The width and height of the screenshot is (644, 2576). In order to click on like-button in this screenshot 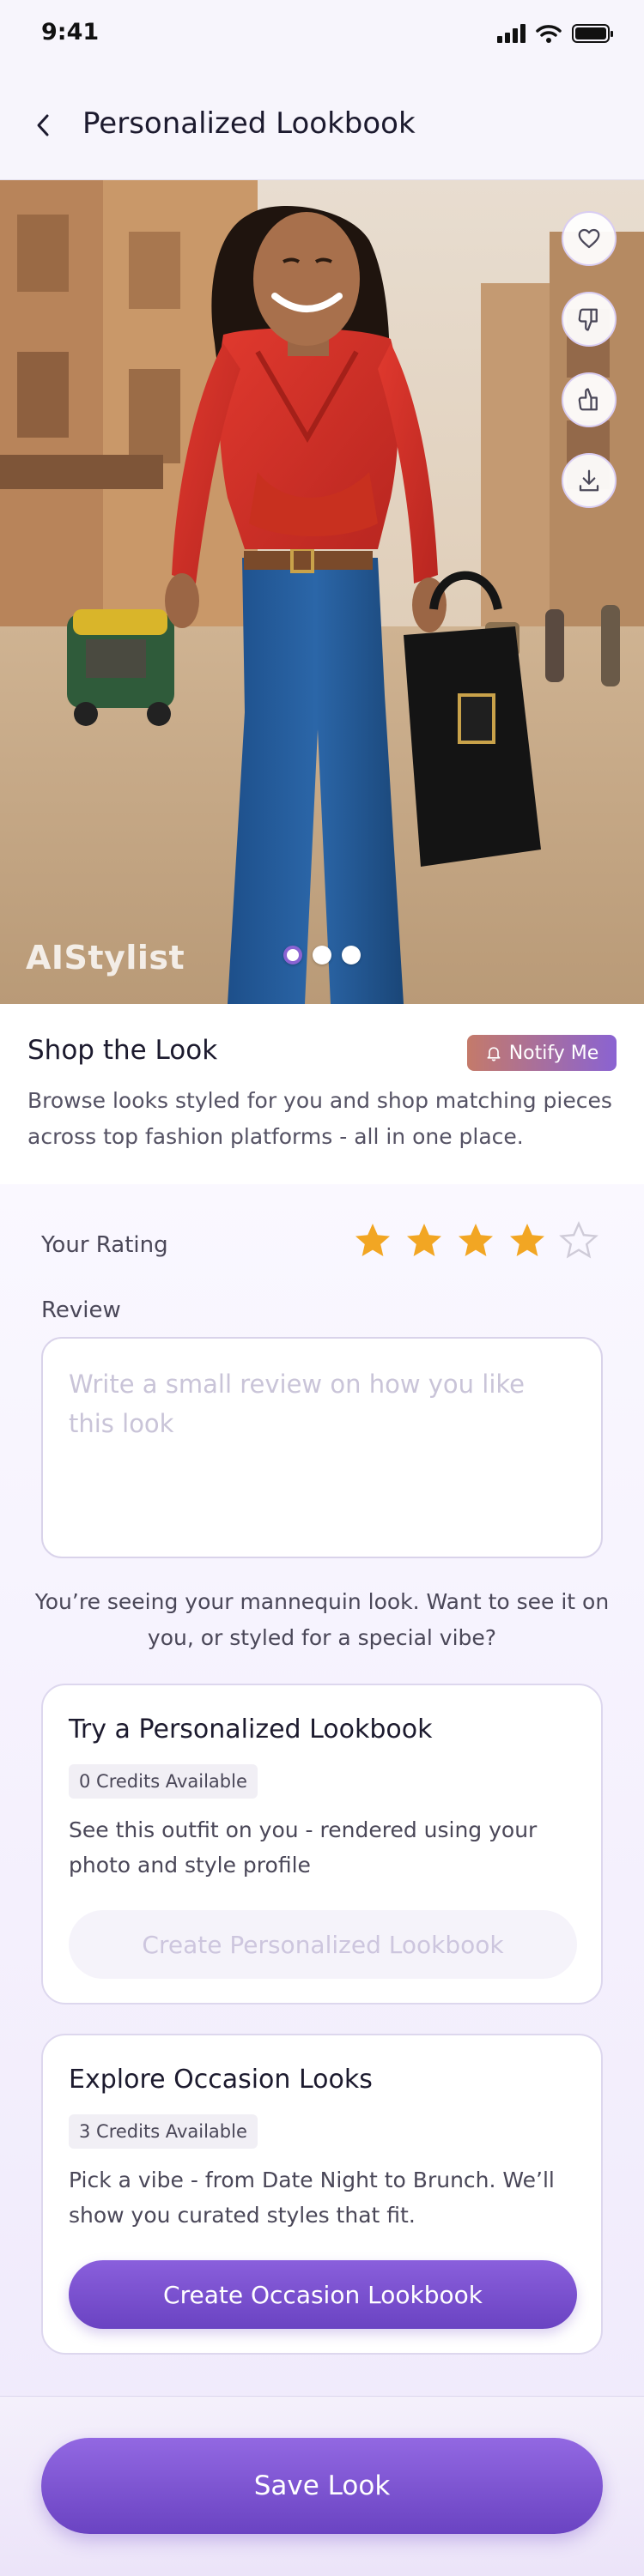, I will do `click(589, 399)`.